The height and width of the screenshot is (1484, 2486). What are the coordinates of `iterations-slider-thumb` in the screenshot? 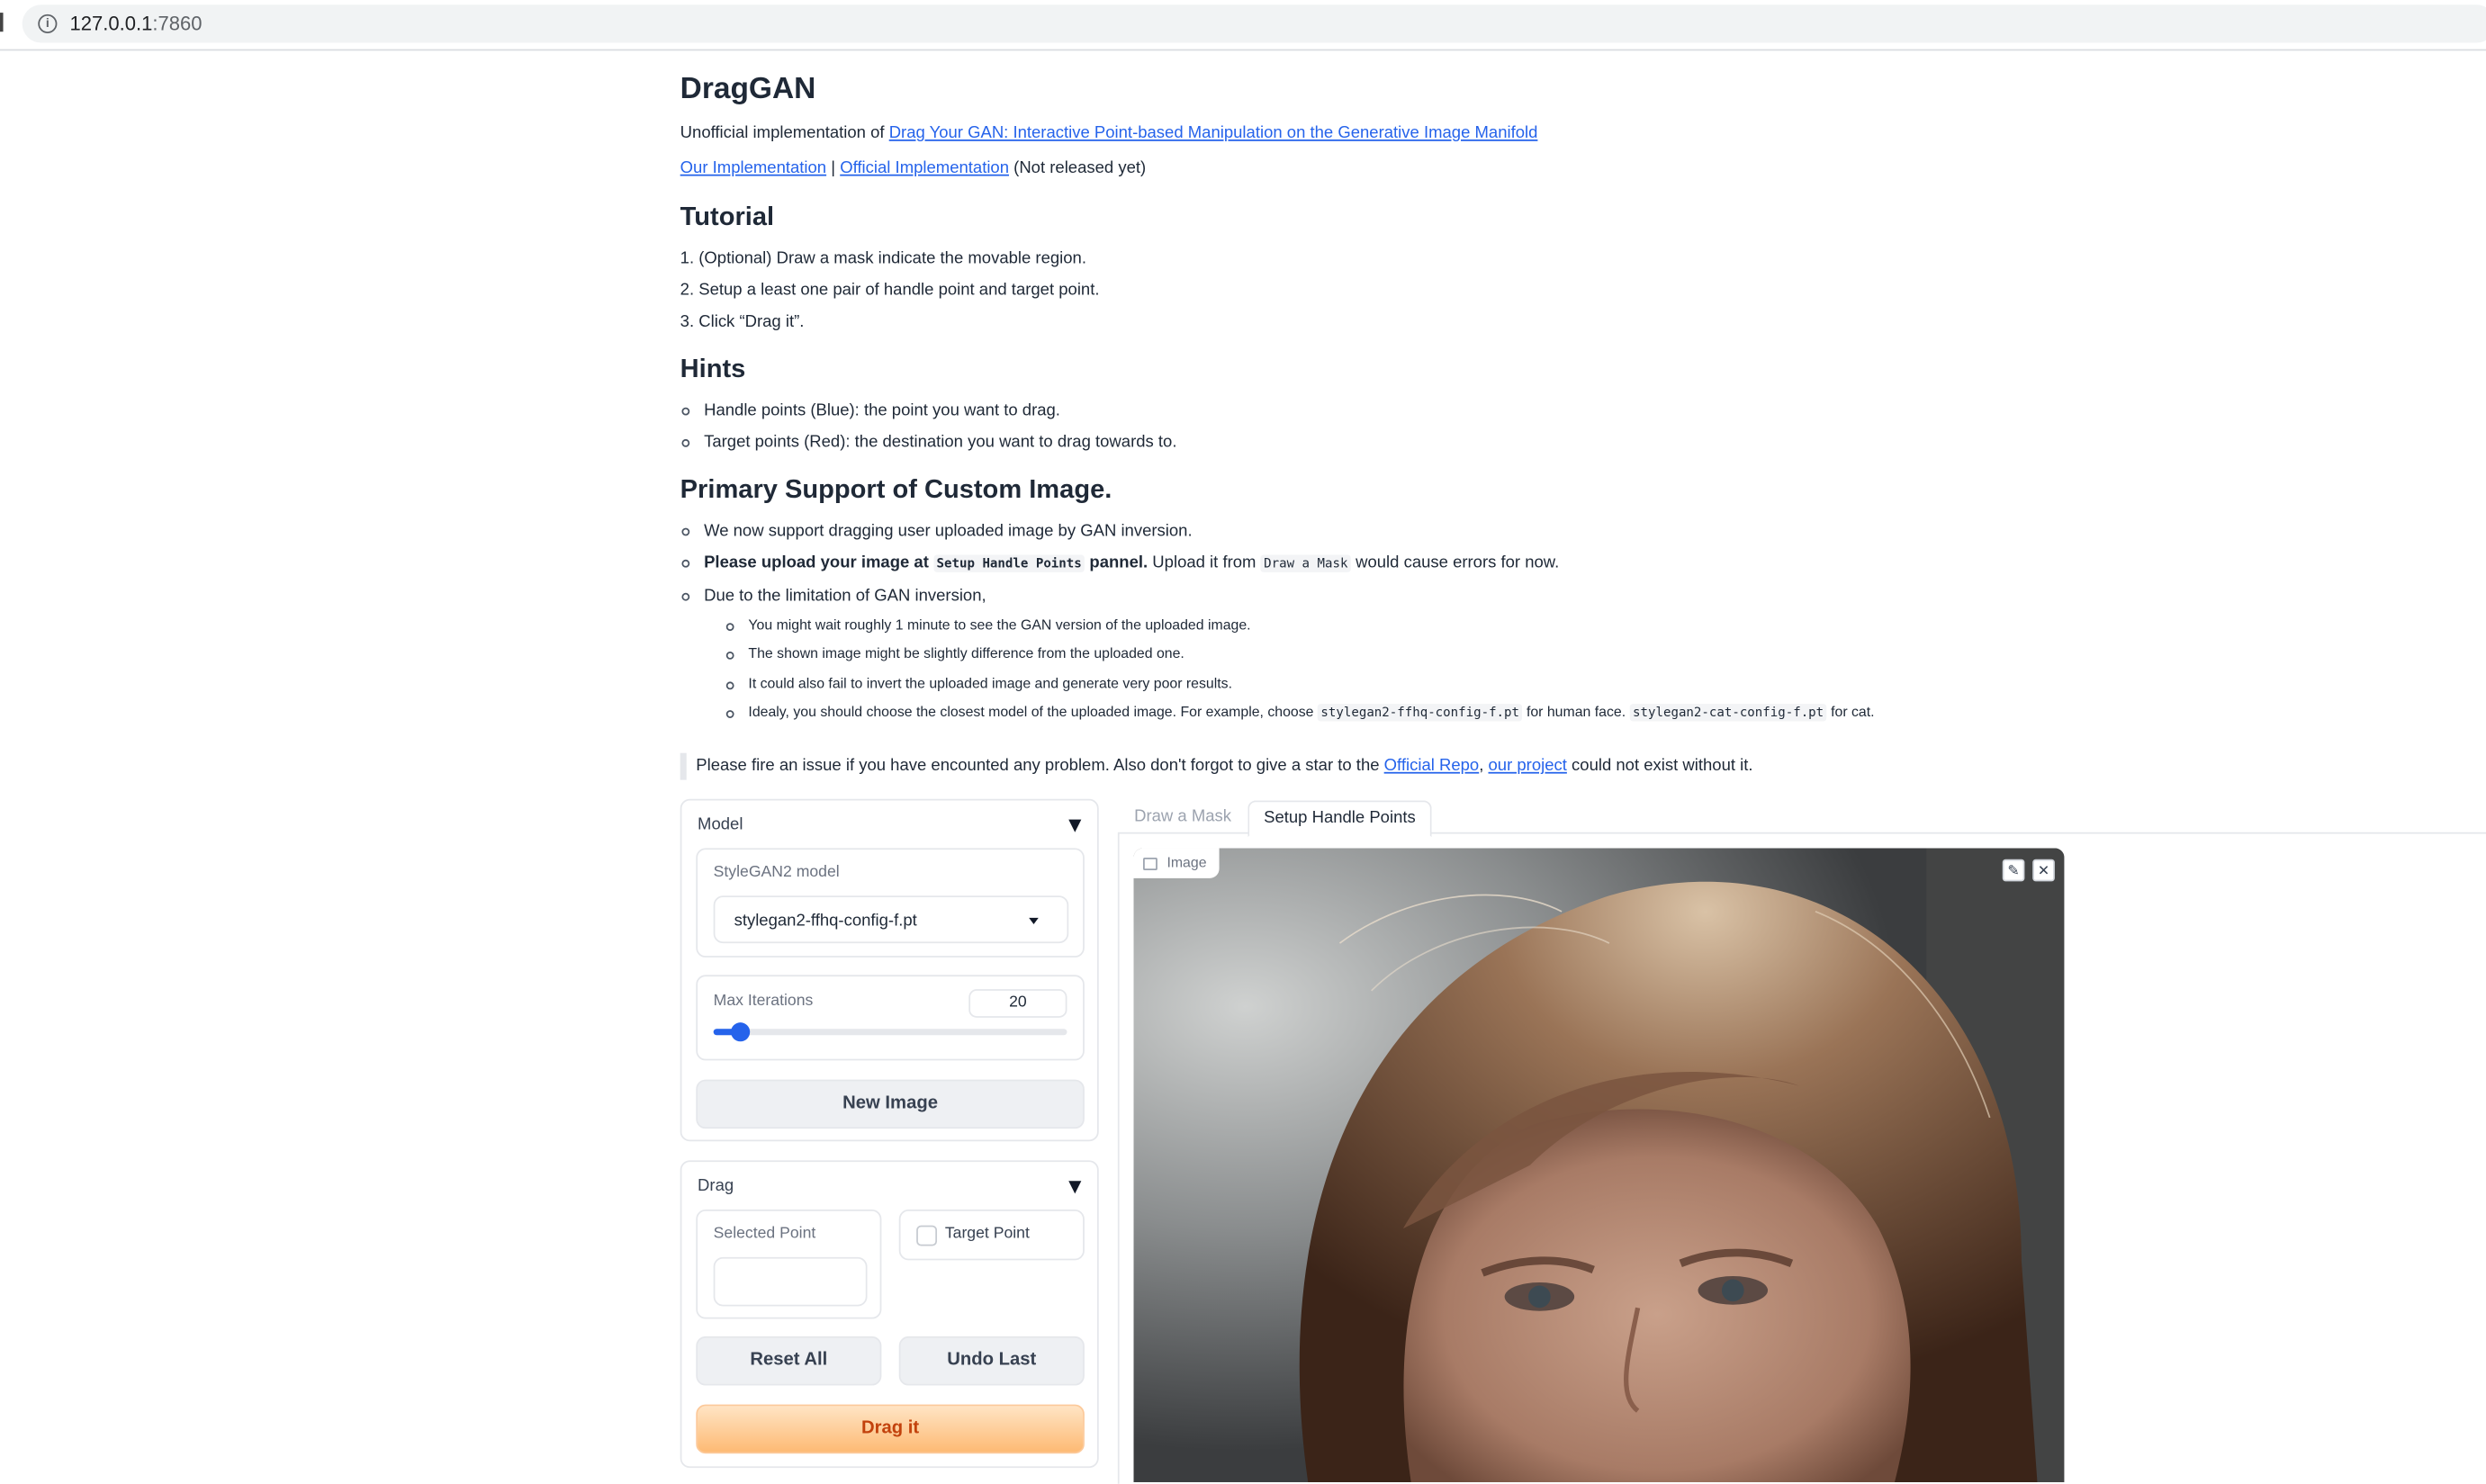 It's located at (741, 1032).